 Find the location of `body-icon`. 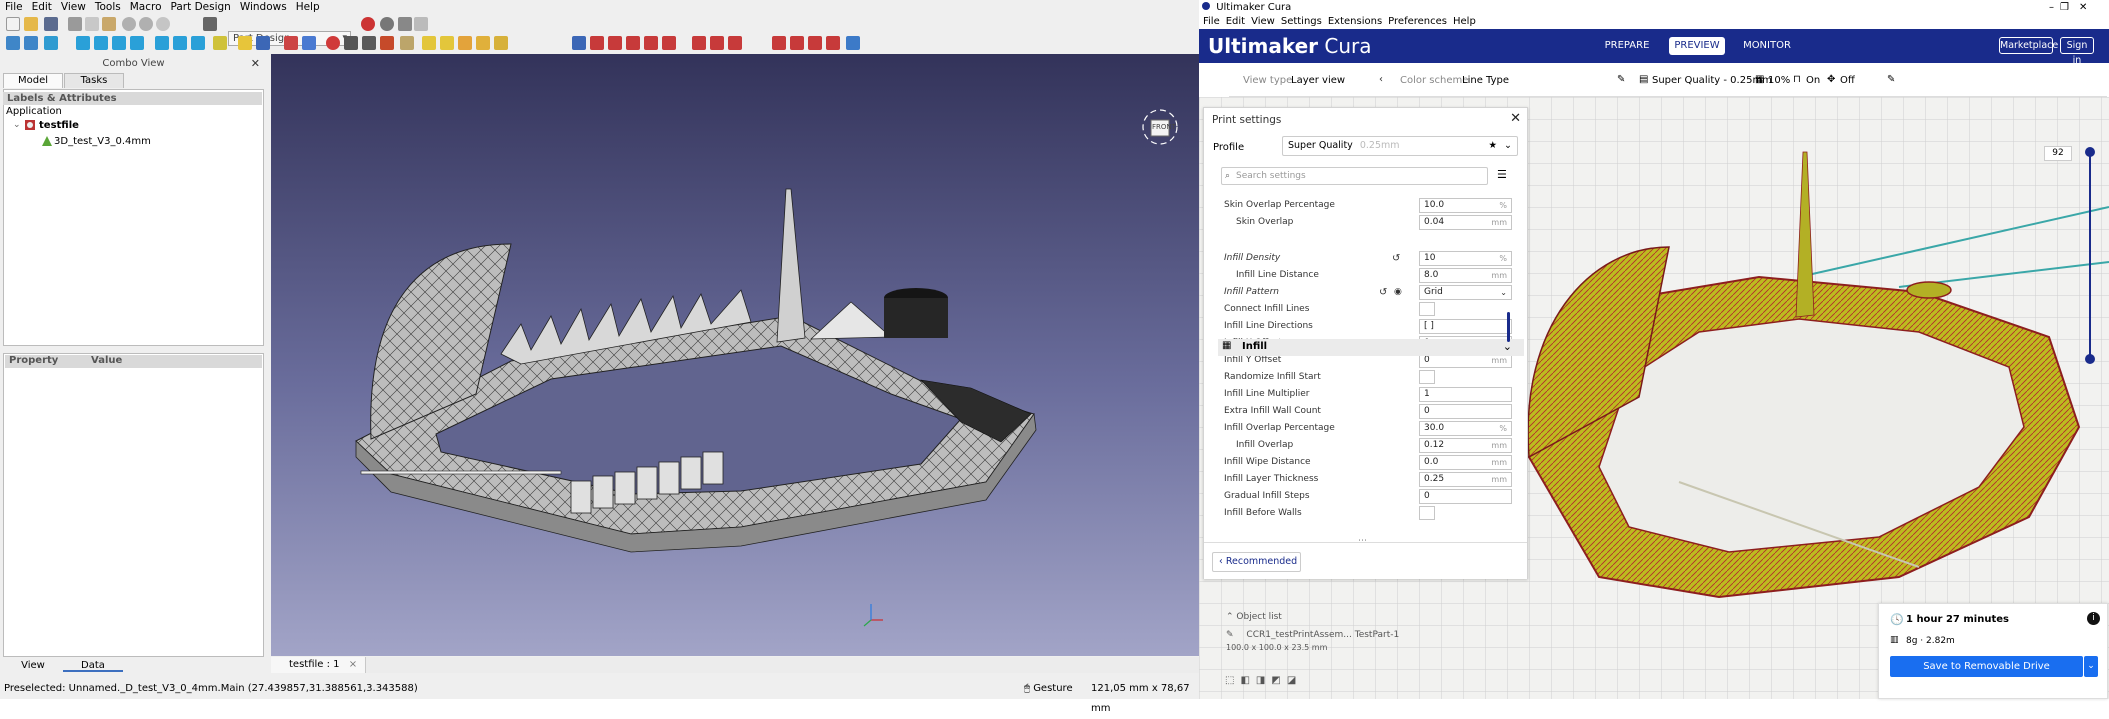

body-icon is located at coordinates (263, 43).